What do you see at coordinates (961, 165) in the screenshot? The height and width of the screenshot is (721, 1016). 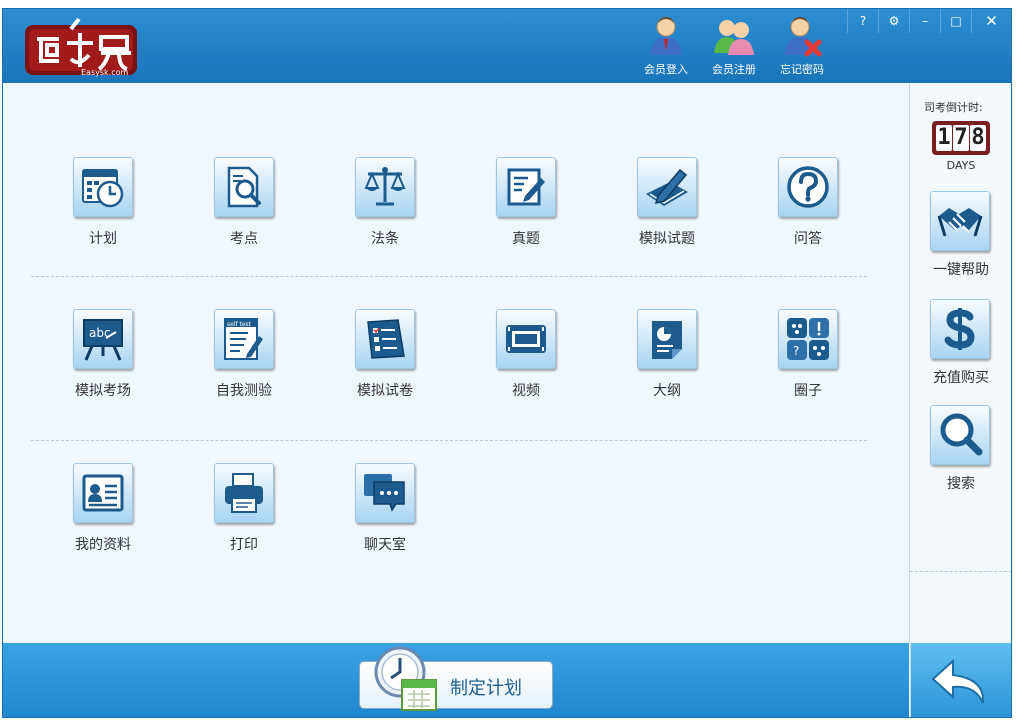 I see `countdown-unit: DAYS` at bounding box center [961, 165].